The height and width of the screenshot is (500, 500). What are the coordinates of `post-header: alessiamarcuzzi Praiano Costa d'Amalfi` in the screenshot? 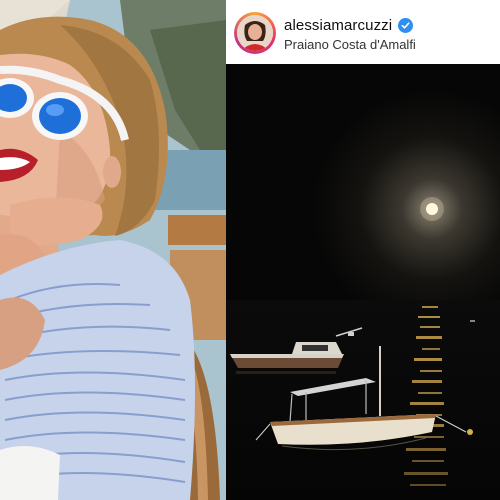 It's located at (363, 32).